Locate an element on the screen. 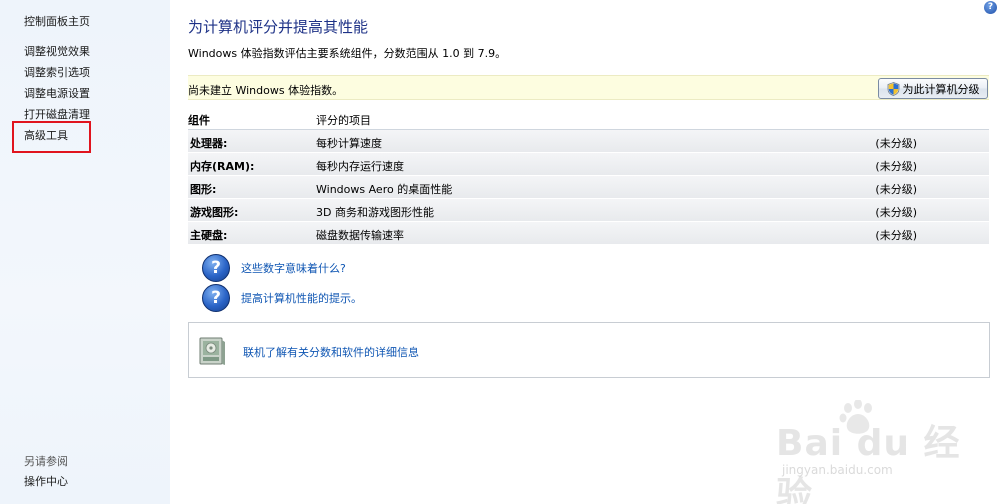 Image resolution: width=1000 pixels, height=504 pixels. table-row: 处理器: 每秒计算速度 (未分级) is located at coordinates (588, 141).